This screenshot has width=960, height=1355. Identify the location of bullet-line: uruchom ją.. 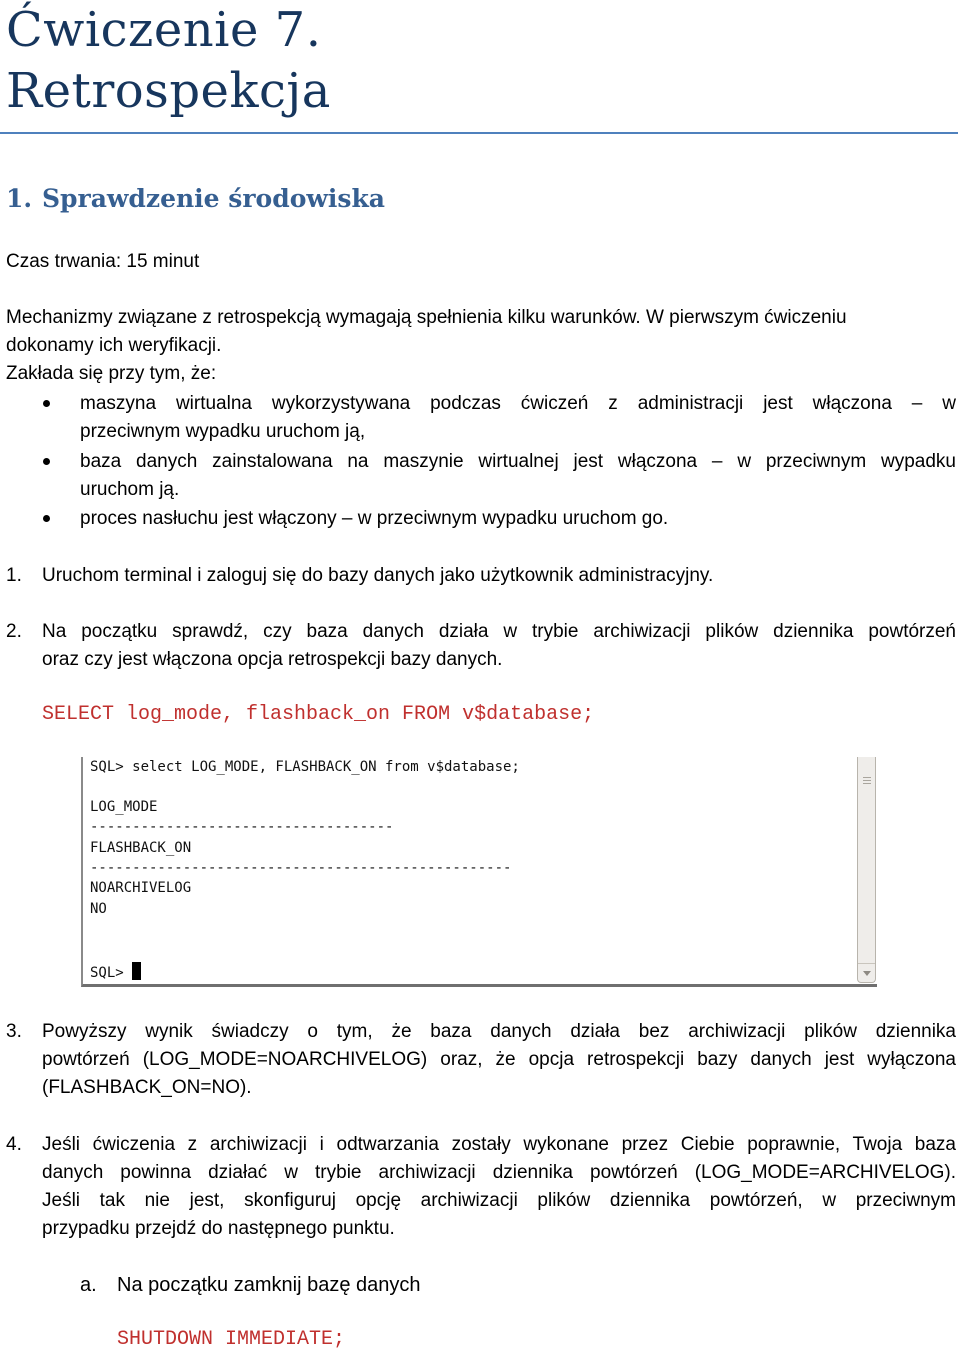
(130, 489).